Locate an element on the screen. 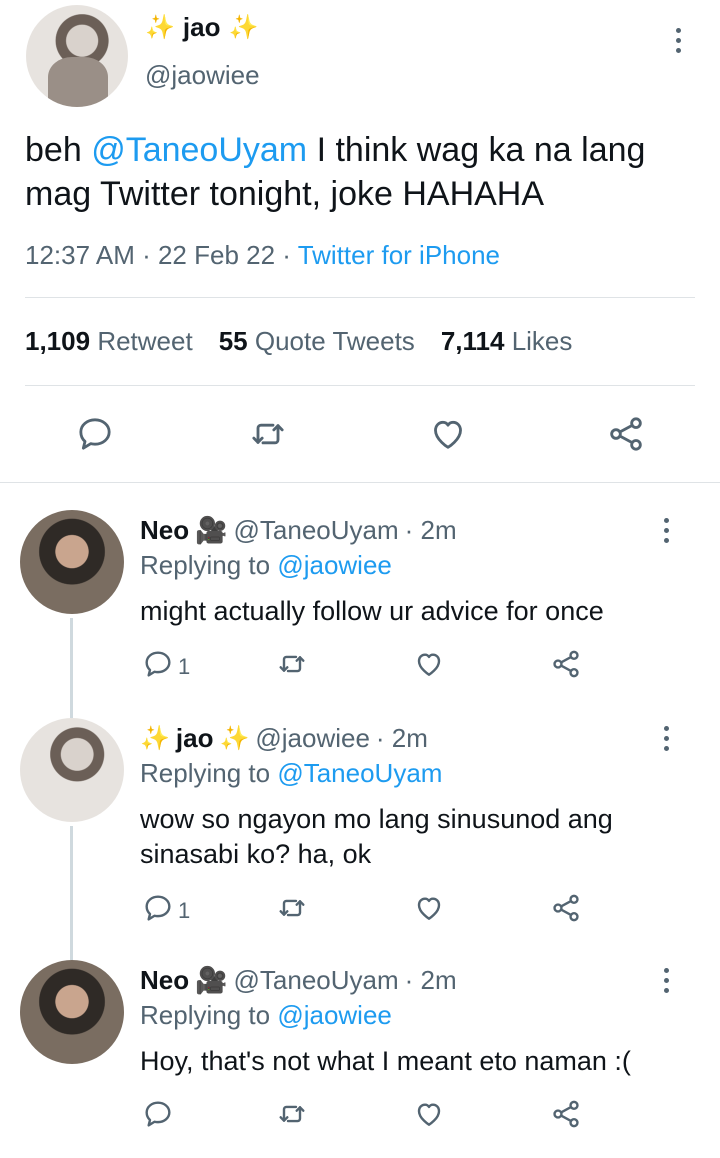  tweet-text-before: beh is located at coordinates (58, 150).